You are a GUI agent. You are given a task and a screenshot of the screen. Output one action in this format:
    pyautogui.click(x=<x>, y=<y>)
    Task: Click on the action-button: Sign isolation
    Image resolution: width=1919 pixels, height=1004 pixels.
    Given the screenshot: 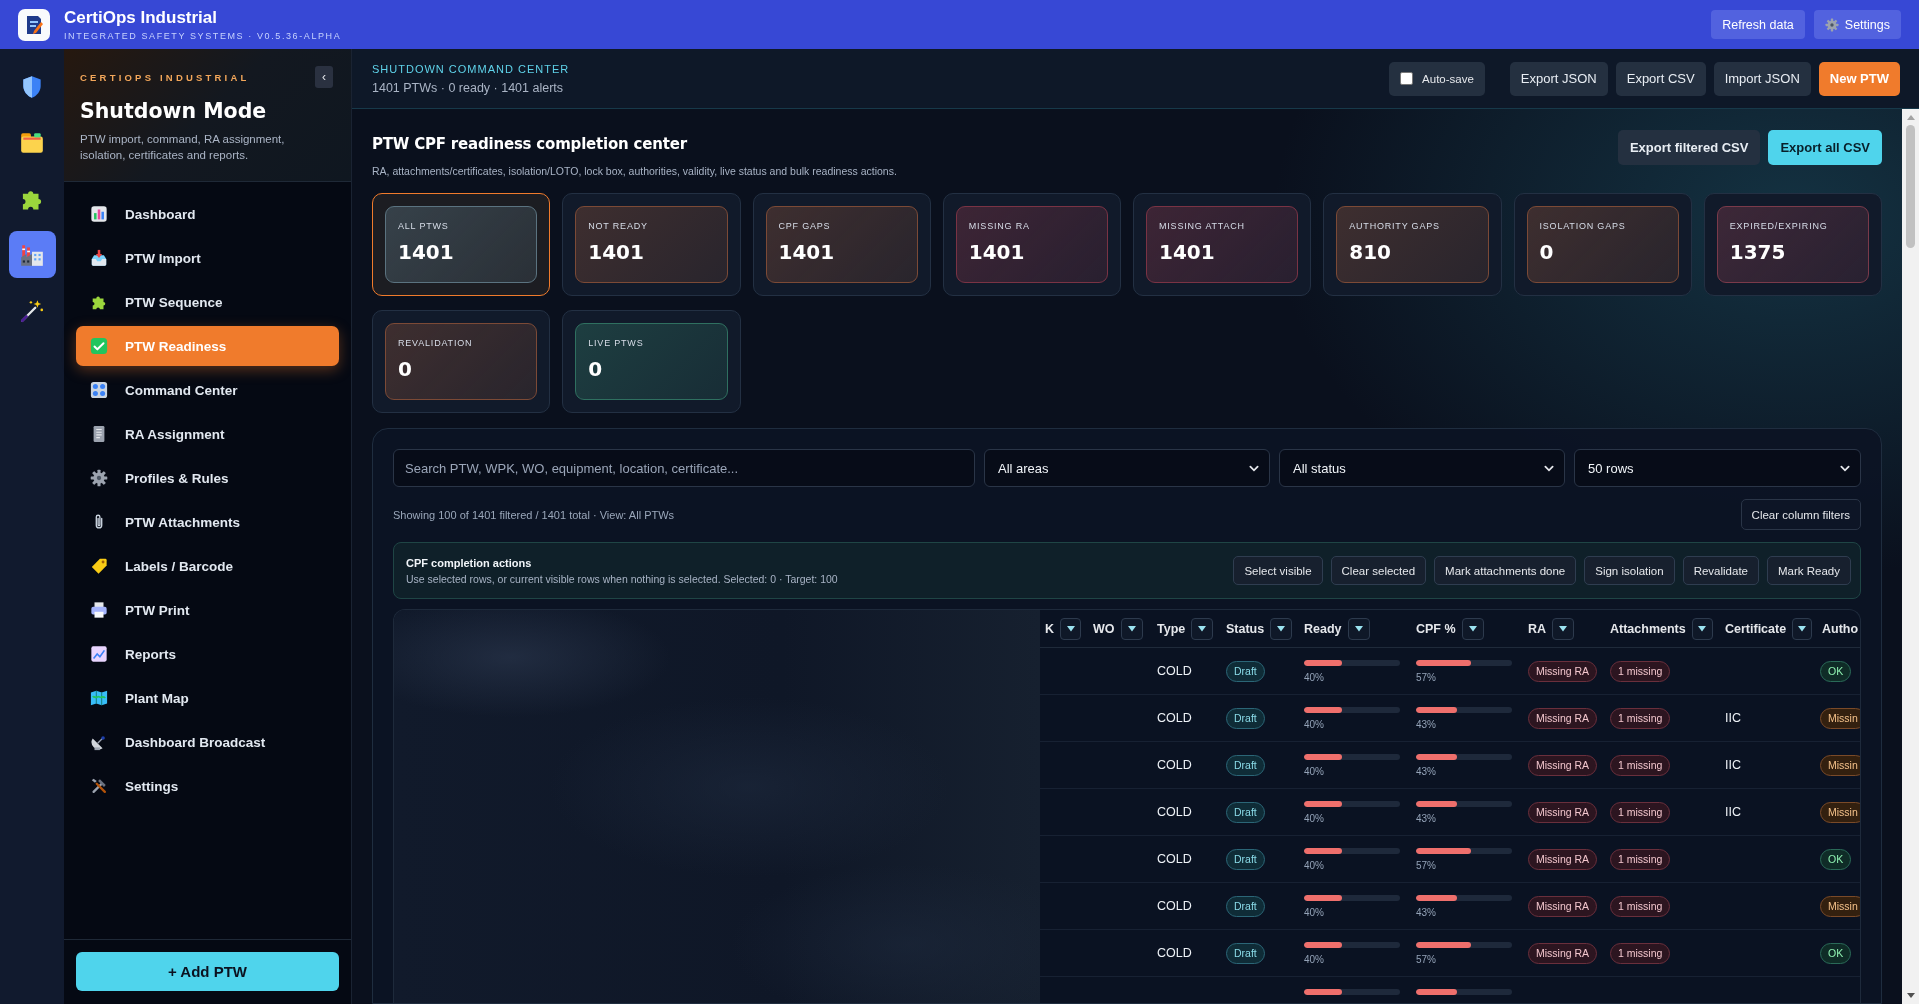 What is the action you would take?
    pyautogui.click(x=1629, y=570)
    